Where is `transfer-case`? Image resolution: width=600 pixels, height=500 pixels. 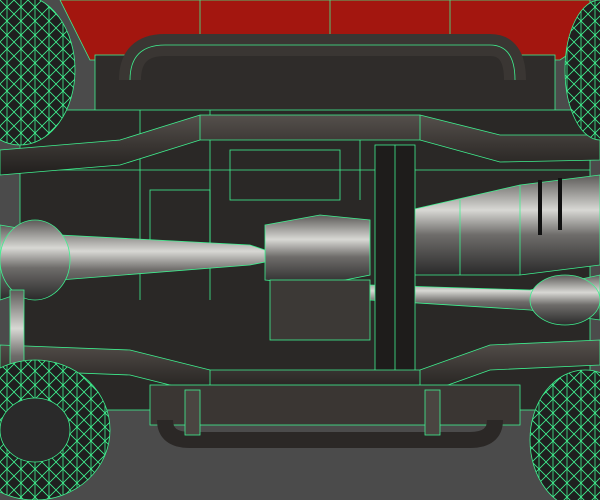 transfer-case is located at coordinates (317, 277).